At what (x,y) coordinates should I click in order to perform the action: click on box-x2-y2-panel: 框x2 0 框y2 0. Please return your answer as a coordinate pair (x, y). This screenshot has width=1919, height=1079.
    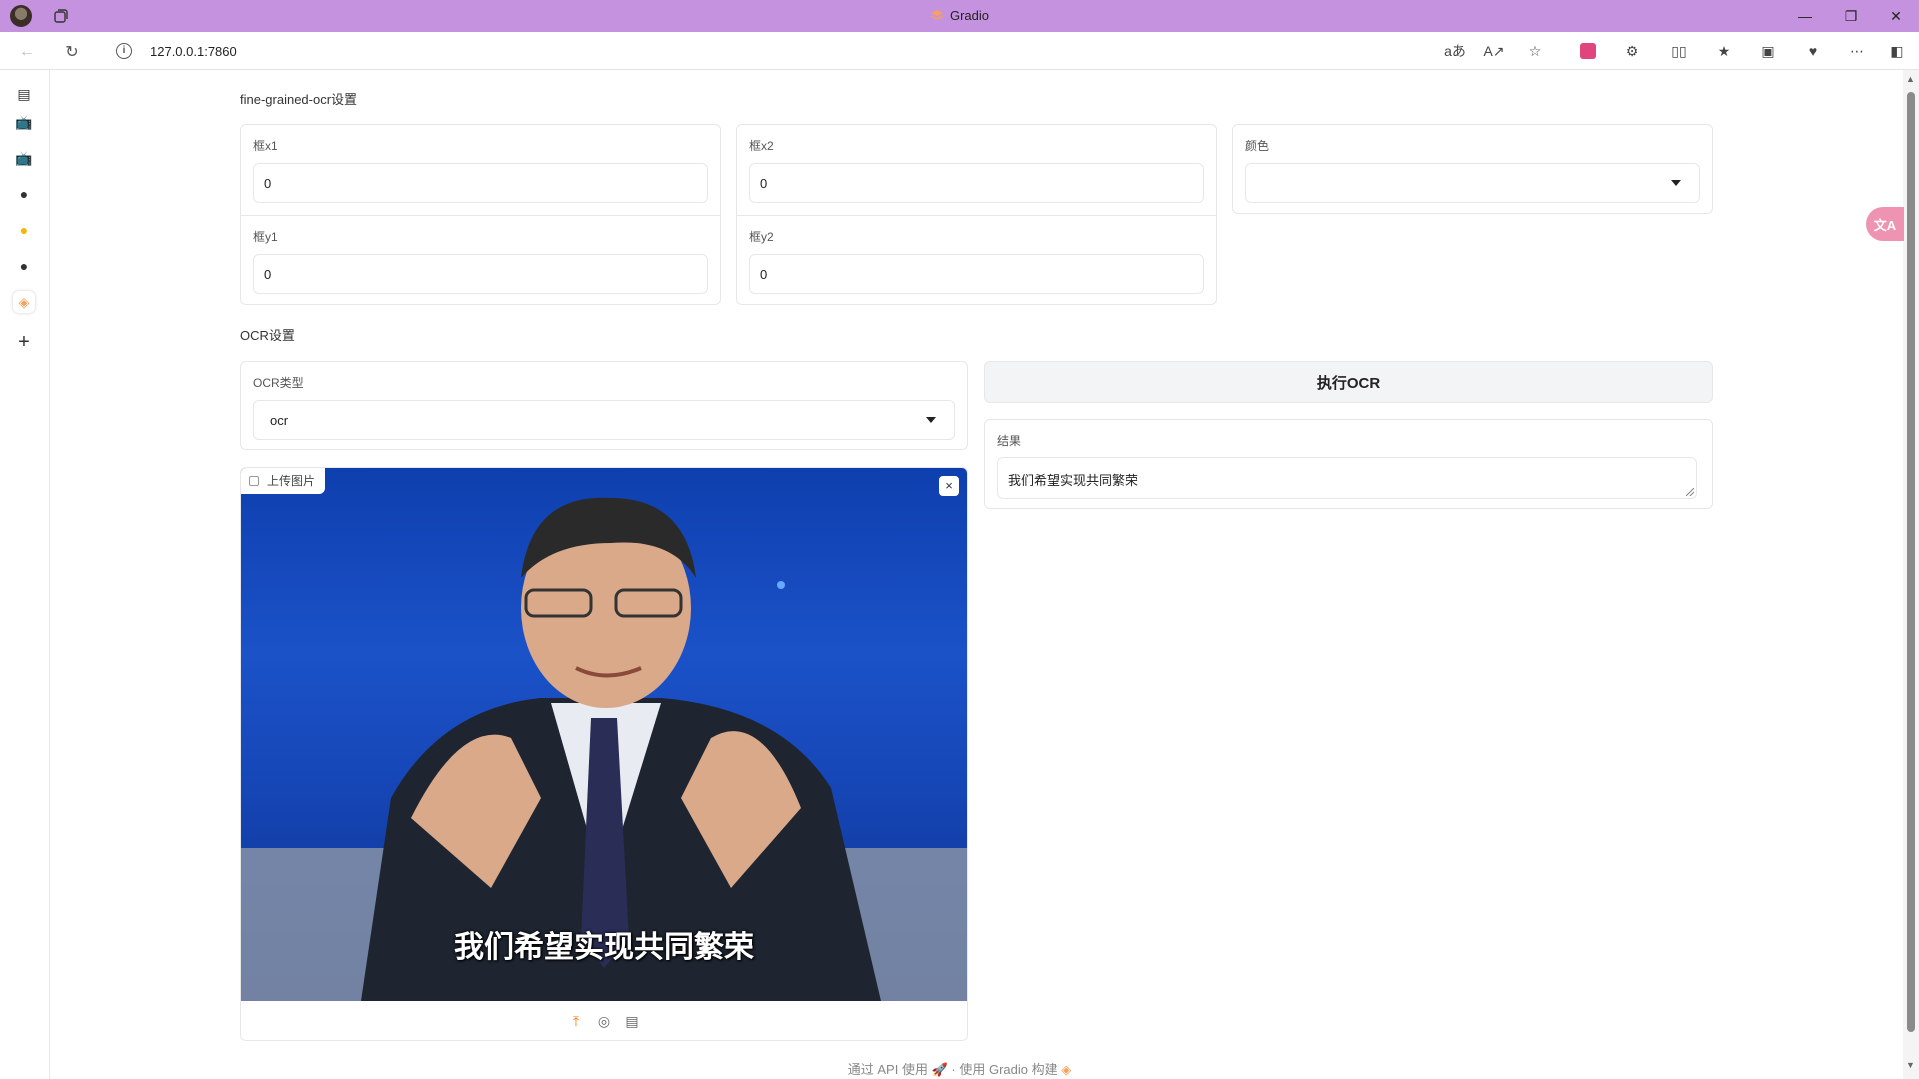
    Looking at the image, I should click on (976, 214).